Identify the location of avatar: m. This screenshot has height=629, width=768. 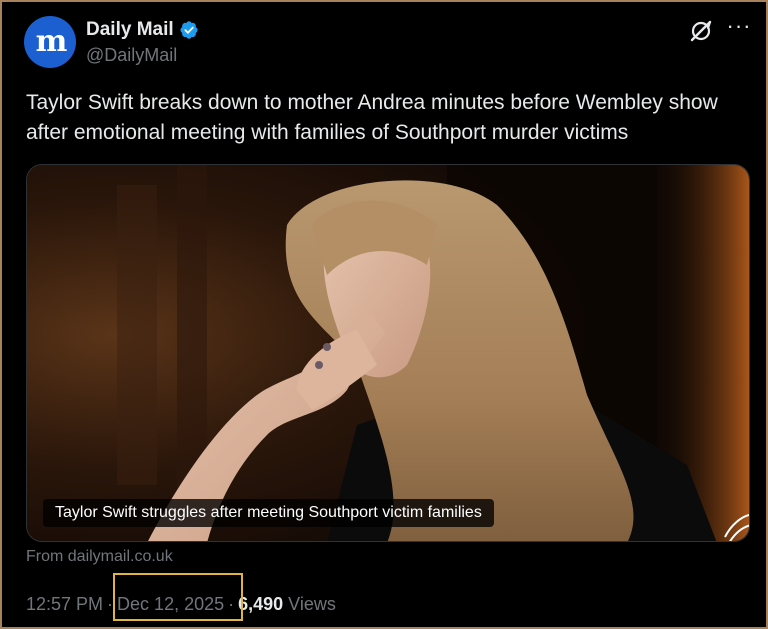
(50, 42).